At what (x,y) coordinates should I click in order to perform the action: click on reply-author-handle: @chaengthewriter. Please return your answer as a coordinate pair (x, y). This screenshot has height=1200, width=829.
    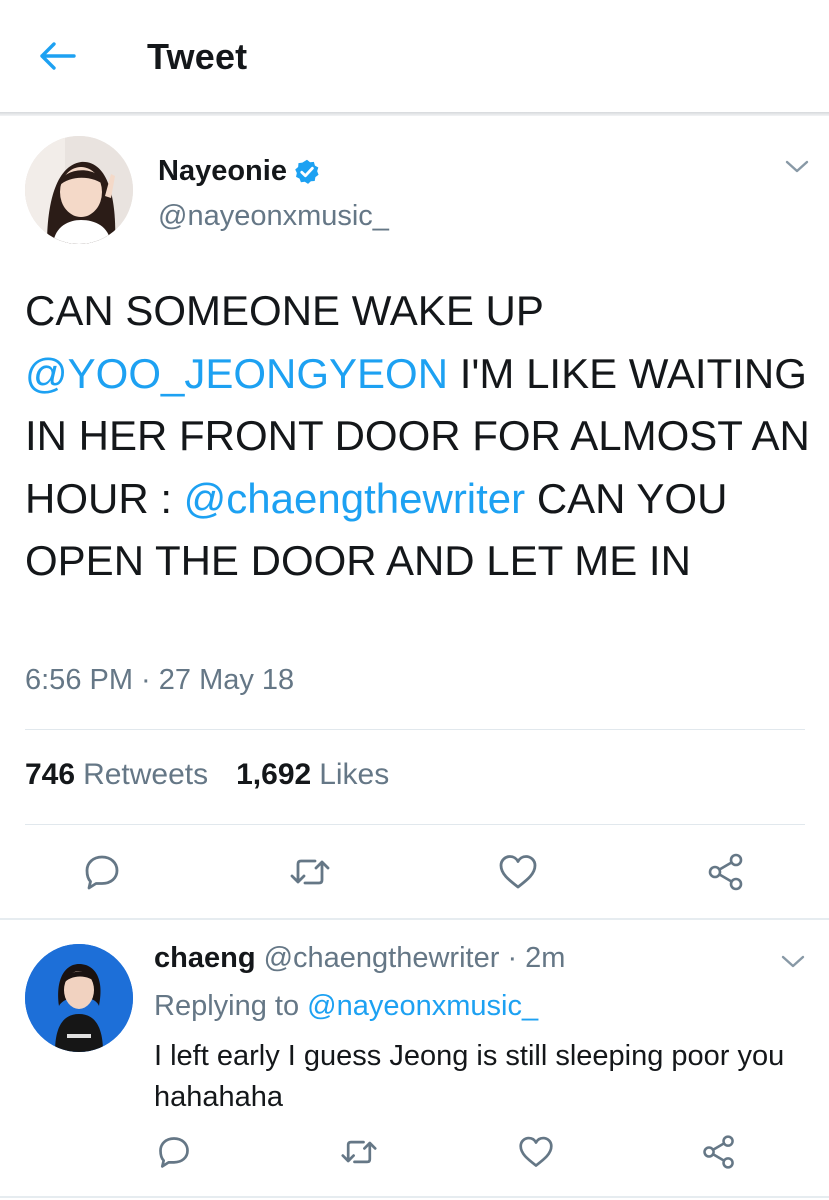
    Looking at the image, I should click on (382, 958).